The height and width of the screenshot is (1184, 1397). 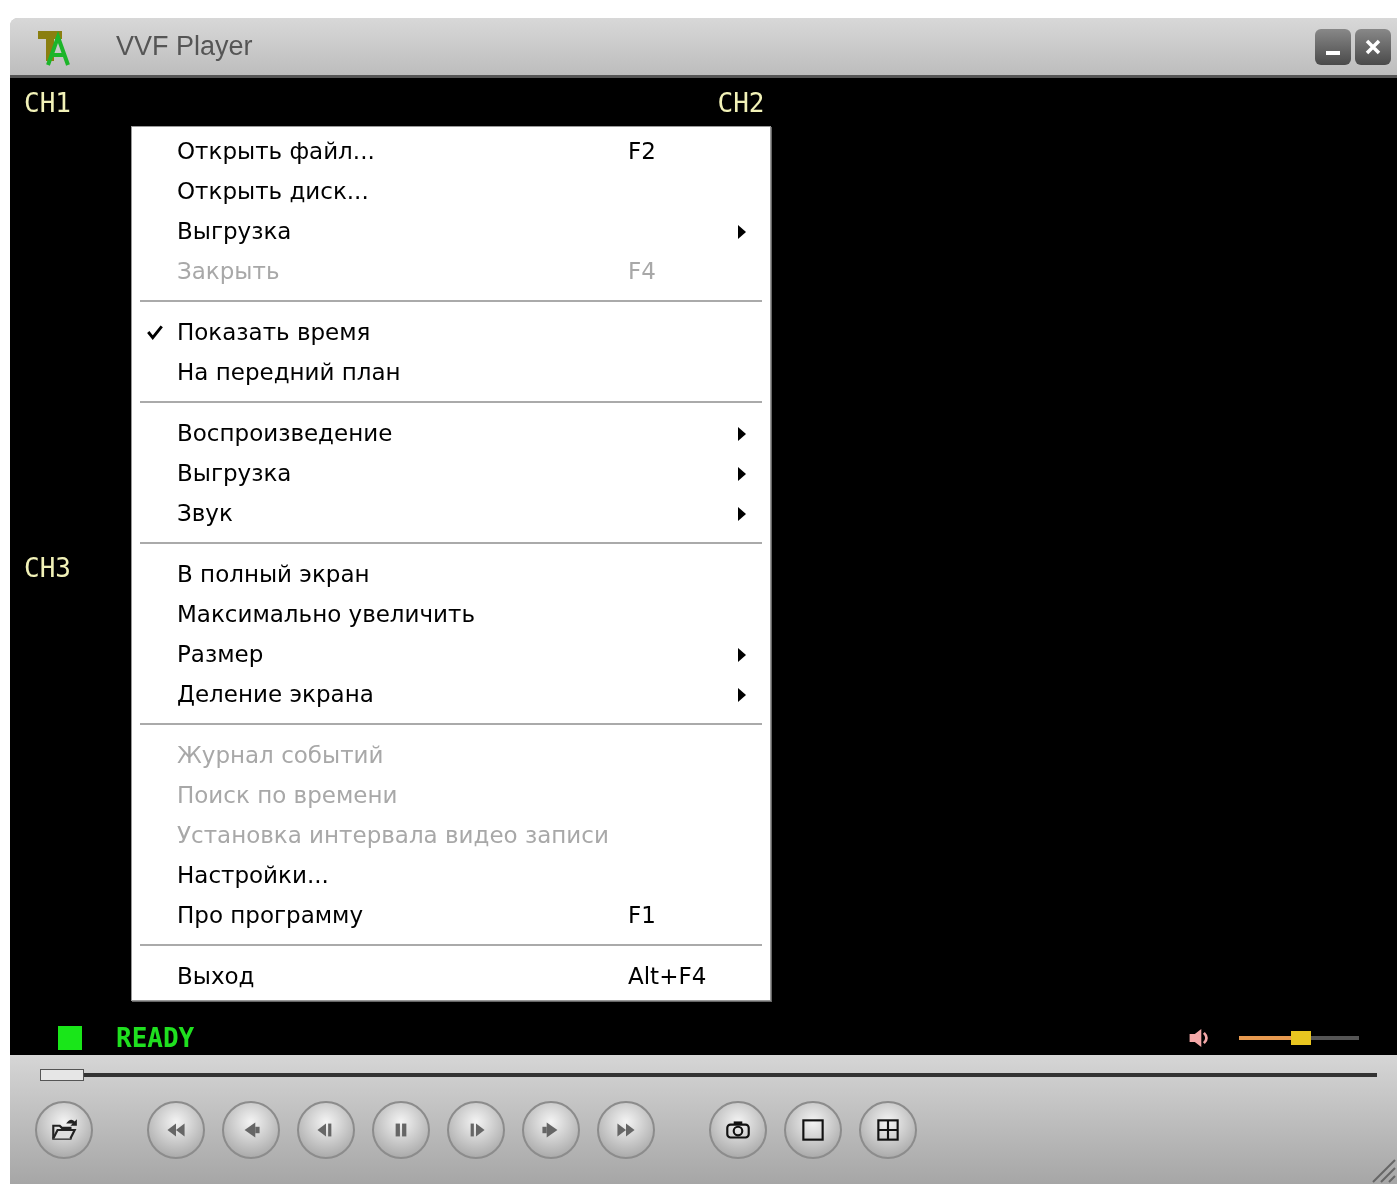 I want to click on menu-item: На передний план, so click(x=451, y=372).